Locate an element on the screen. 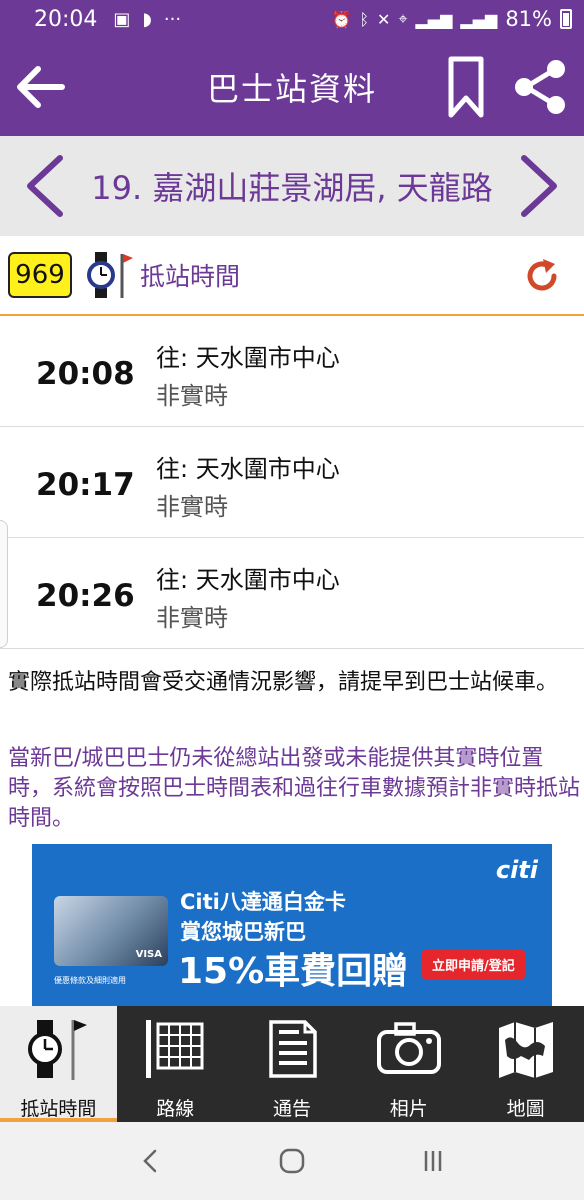 This screenshot has height=1200, width=584. mute-icon: ✕ is located at coordinates (384, 19).